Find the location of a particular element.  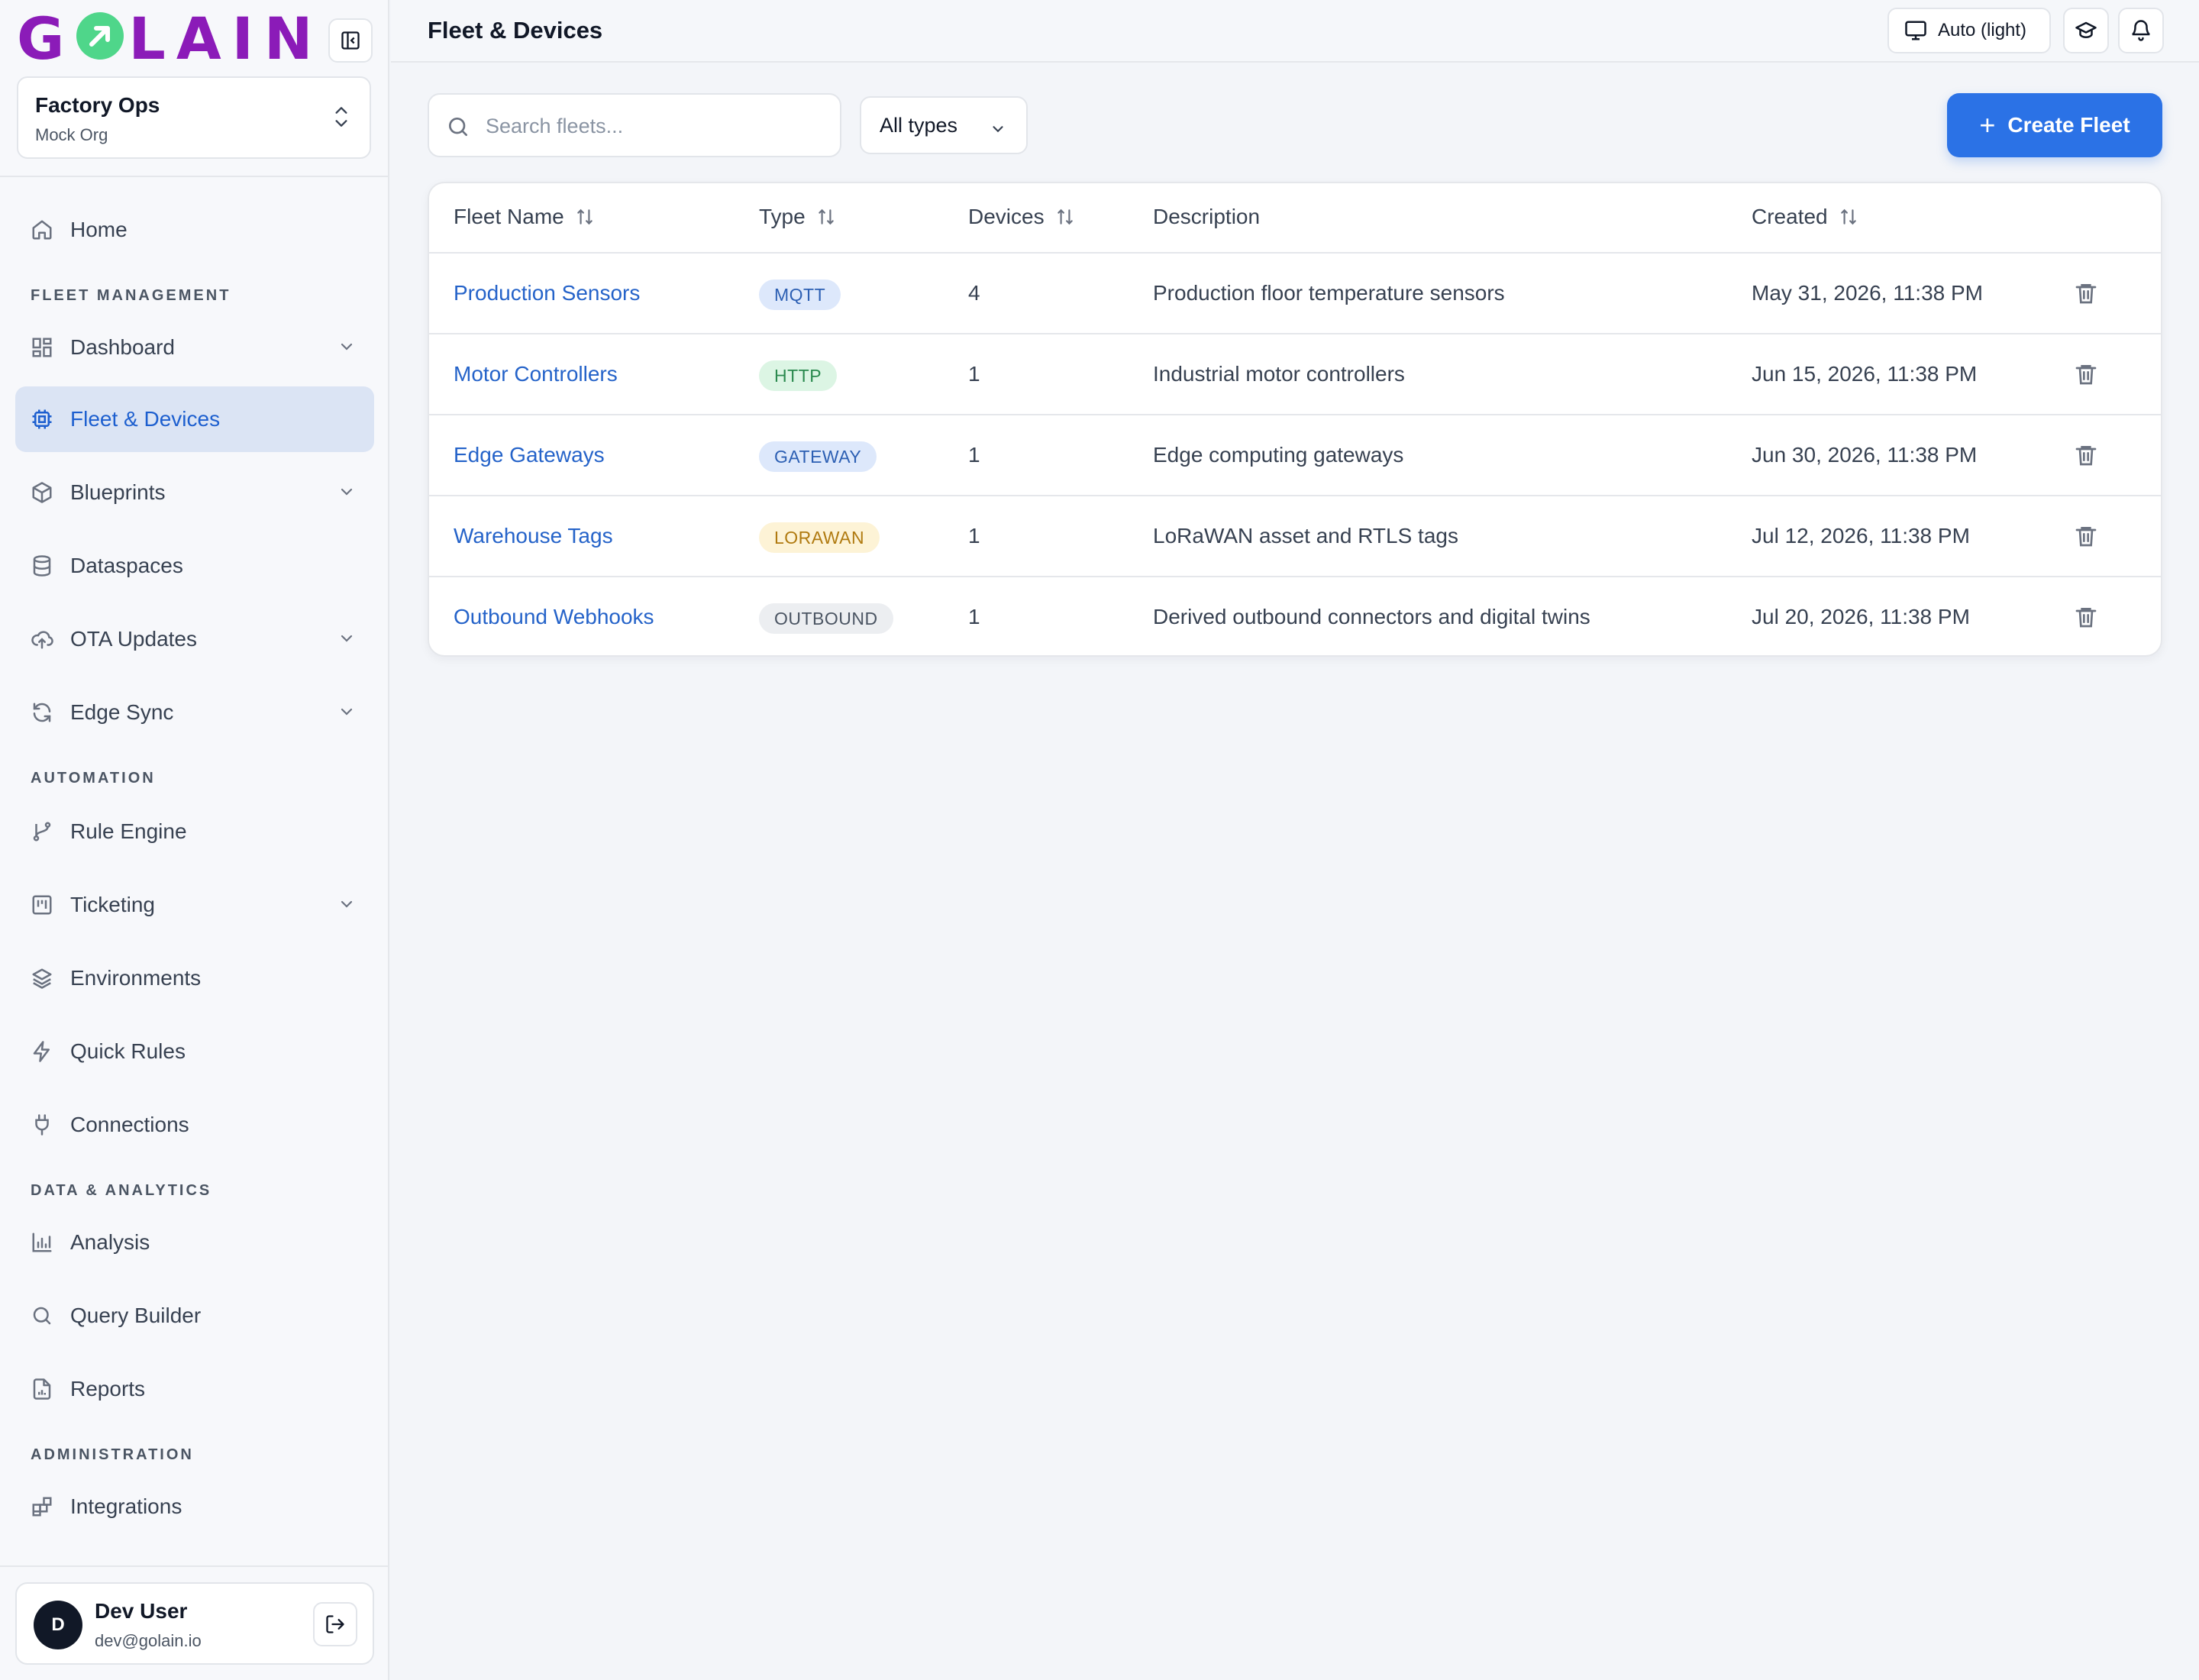

sidebar-item-dataspaces: Dataspaces is located at coordinates (195, 566).